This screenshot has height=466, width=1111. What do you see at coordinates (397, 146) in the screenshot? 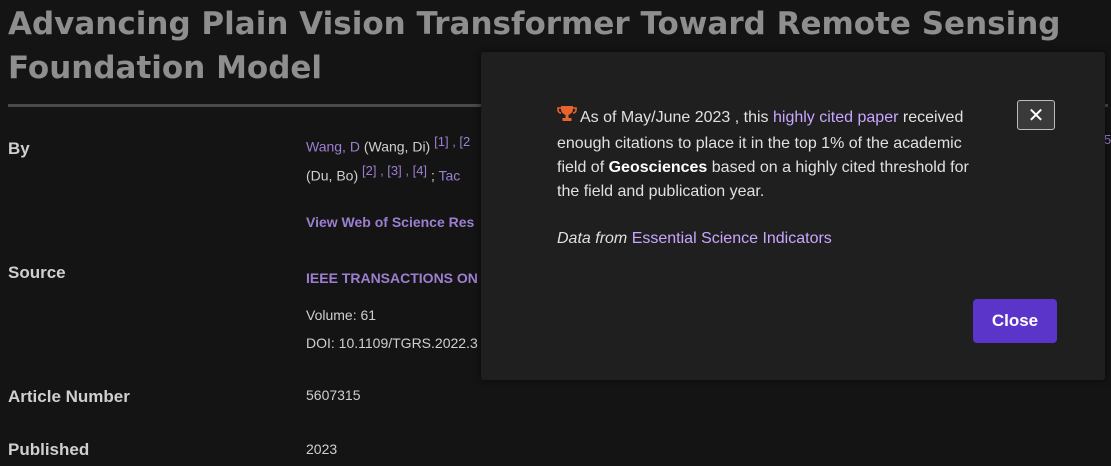
I see `author-fullname-wang: (Wang, Di)` at bounding box center [397, 146].